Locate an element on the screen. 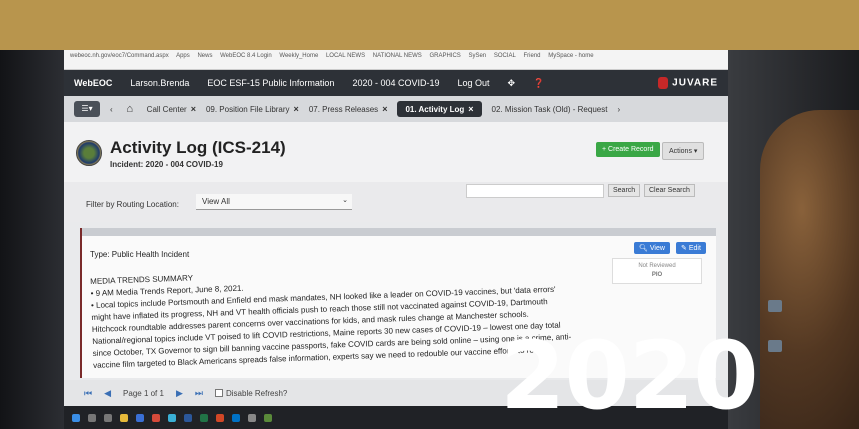 Image resolution: width=859 pixels, height=429 pixels. search-input is located at coordinates (535, 191).